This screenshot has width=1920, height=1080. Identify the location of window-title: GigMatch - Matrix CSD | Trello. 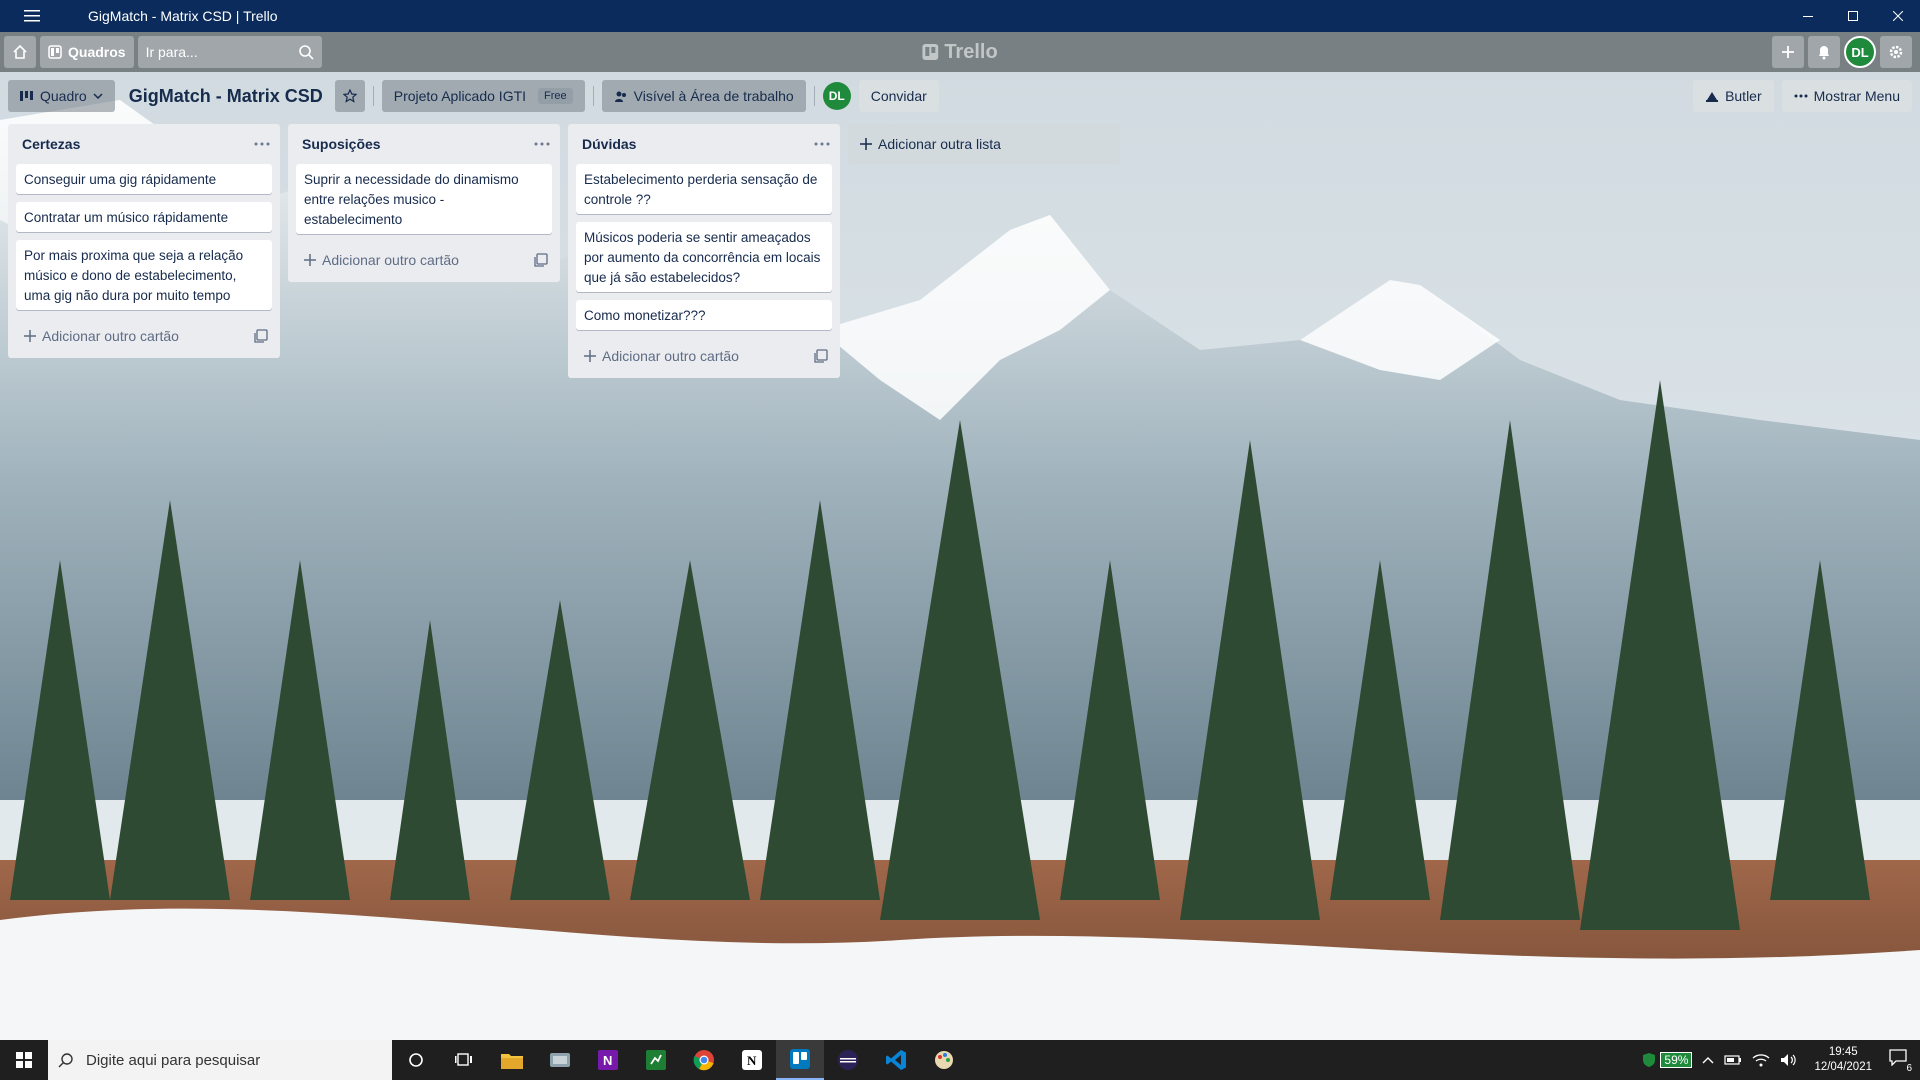
(183, 16).